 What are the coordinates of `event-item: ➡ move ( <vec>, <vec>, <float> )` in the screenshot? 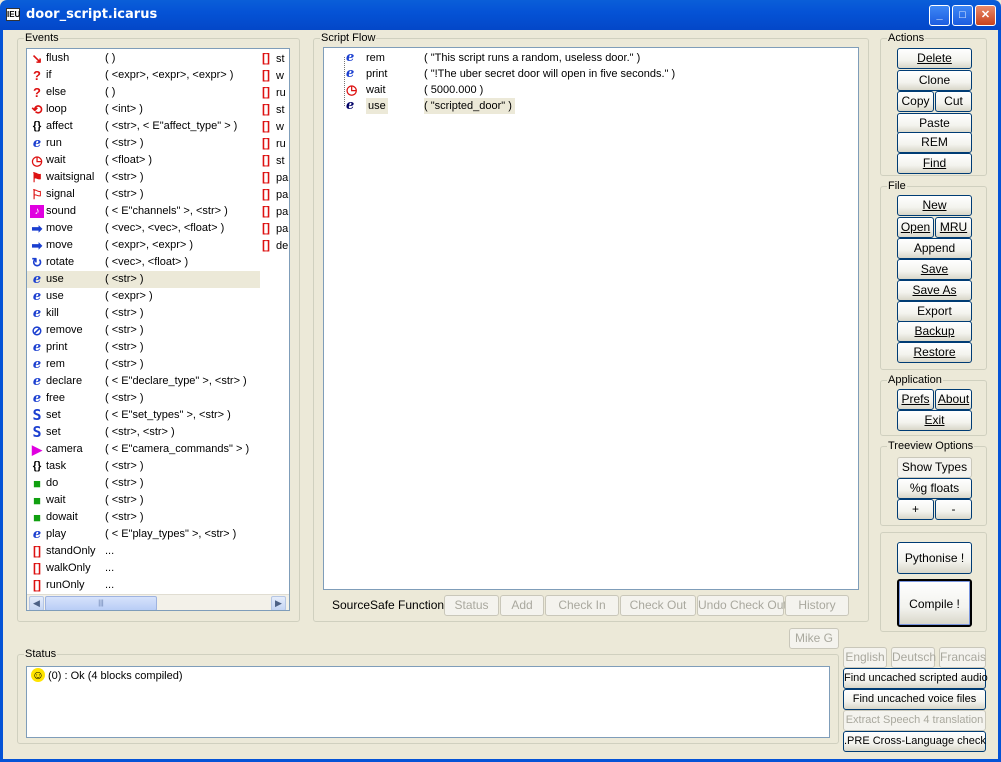 It's located at (143, 228).